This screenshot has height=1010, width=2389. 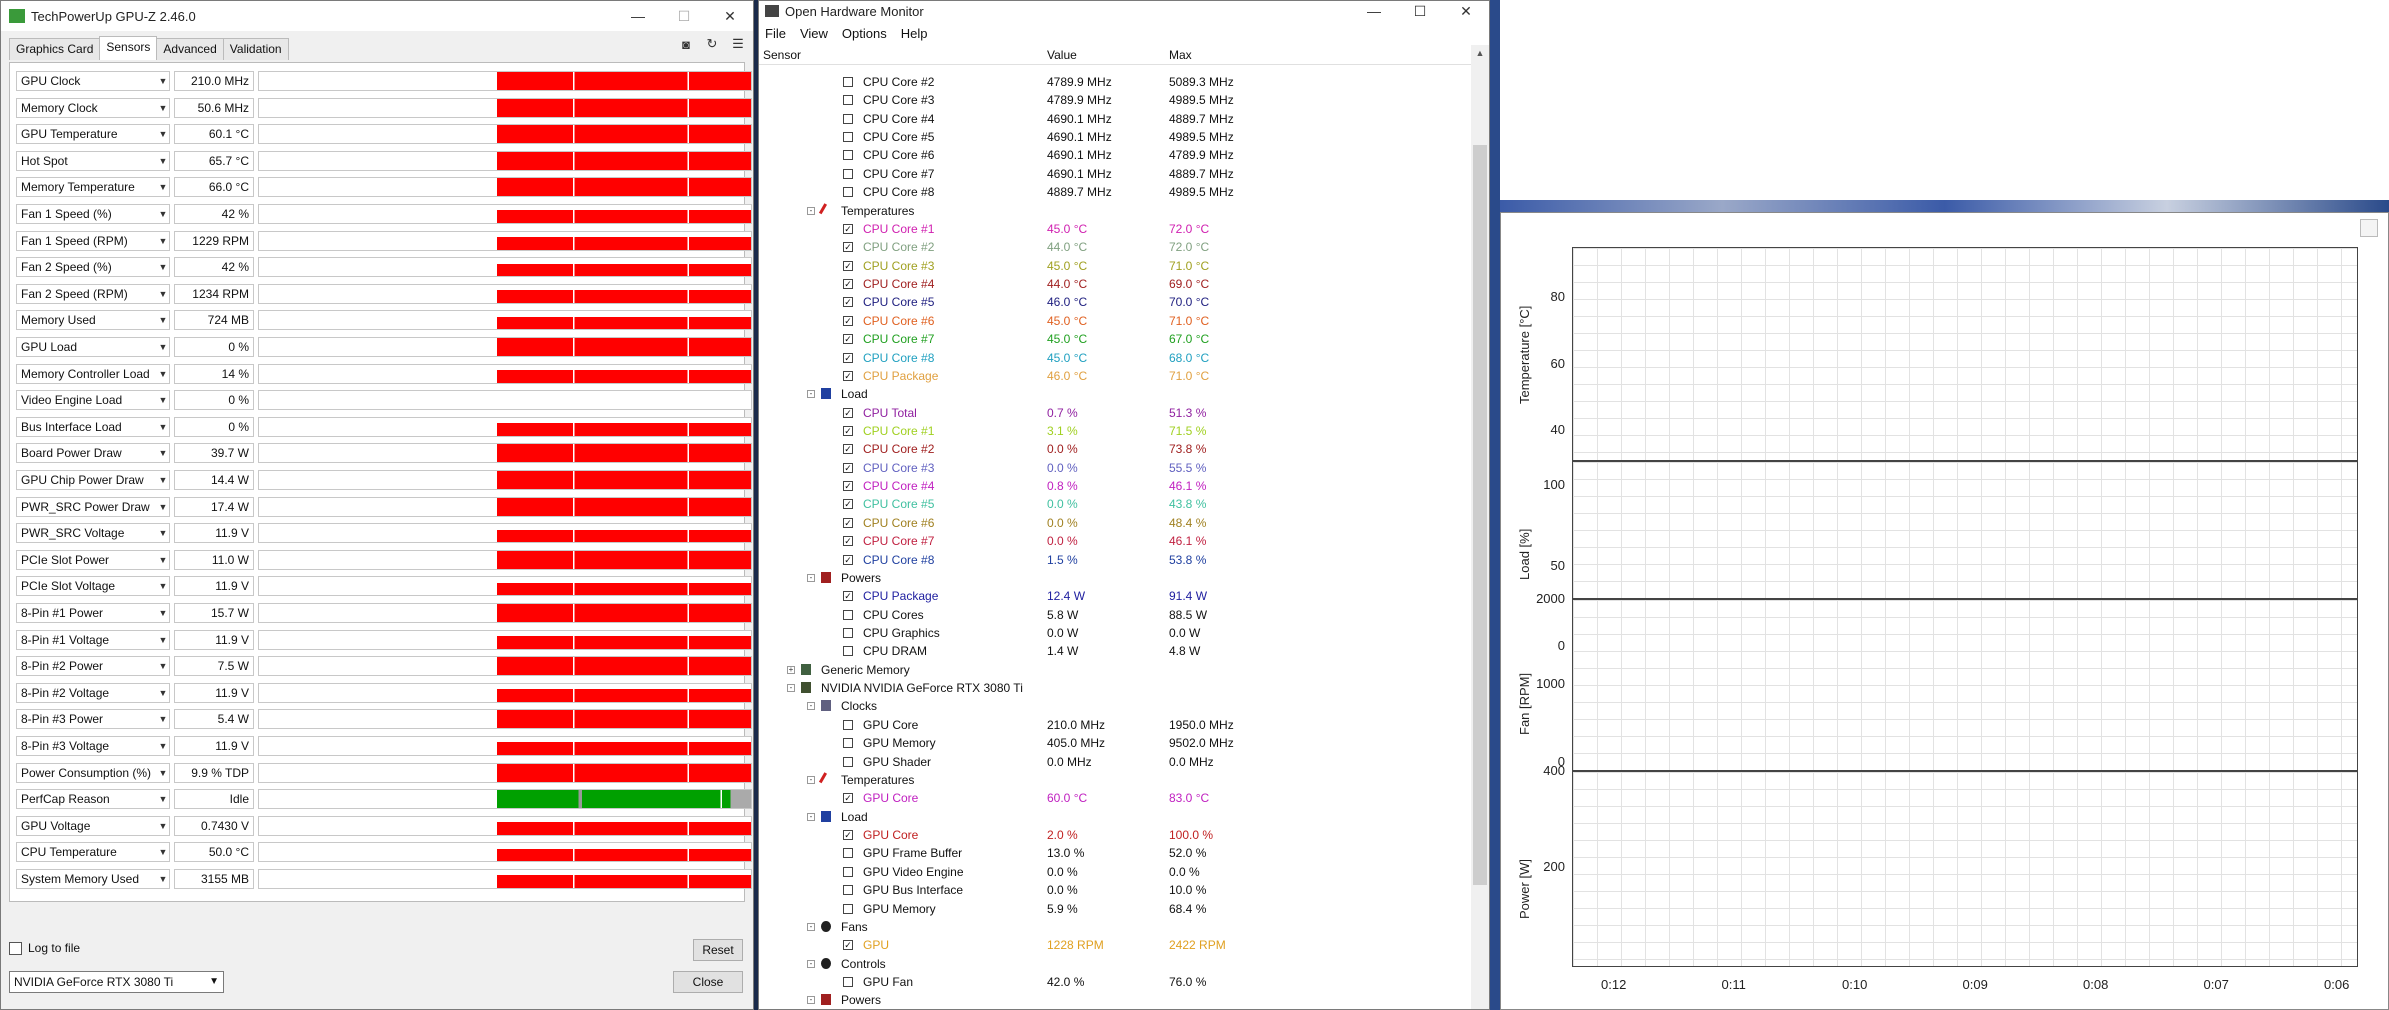 I want to click on ohm-scroll-thumb, so click(x=1480, y=515).